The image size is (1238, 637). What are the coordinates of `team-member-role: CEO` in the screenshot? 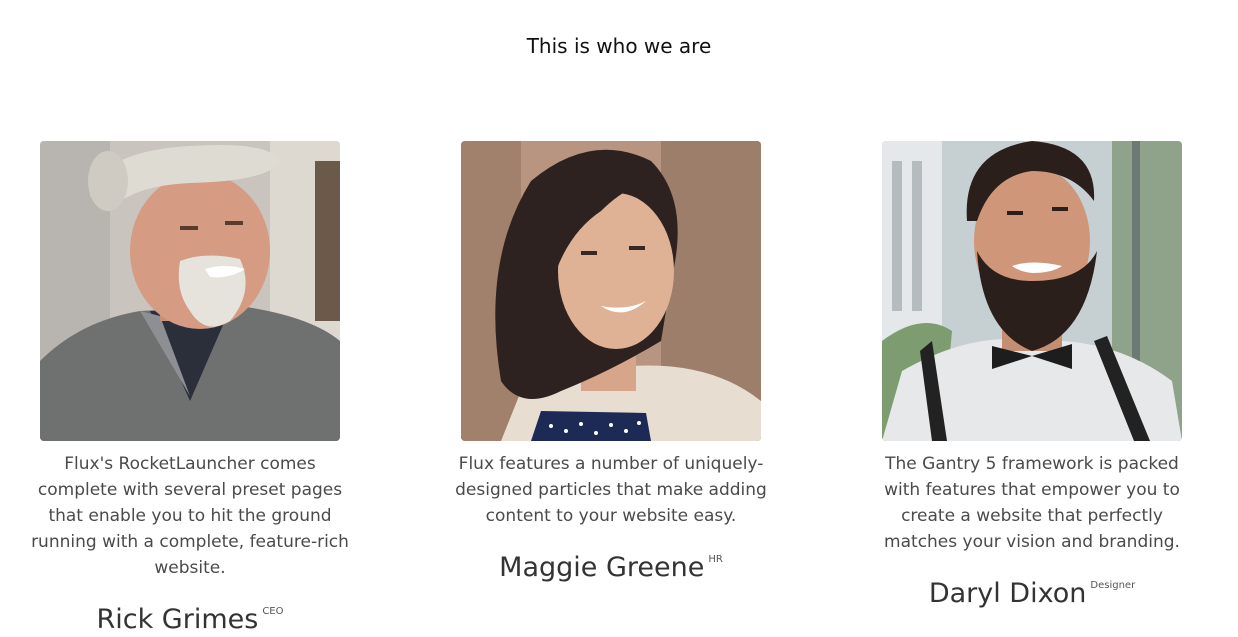 It's located at (273, 611).